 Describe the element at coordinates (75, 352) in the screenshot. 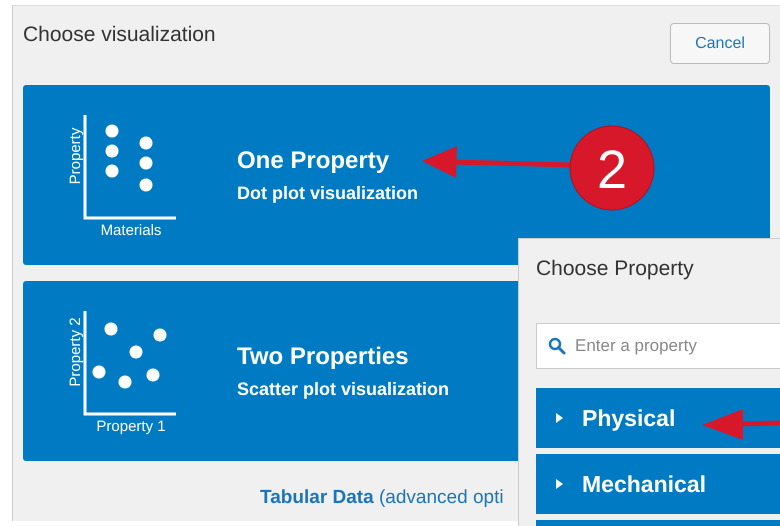

I see `axis-label: Property 2` at that location.